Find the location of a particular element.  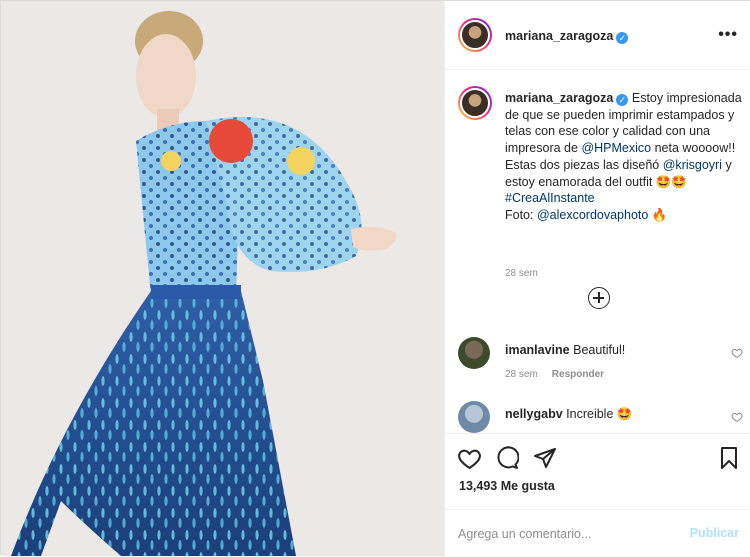

commenter-username: nellygabv is located at coordinates (534, 414).